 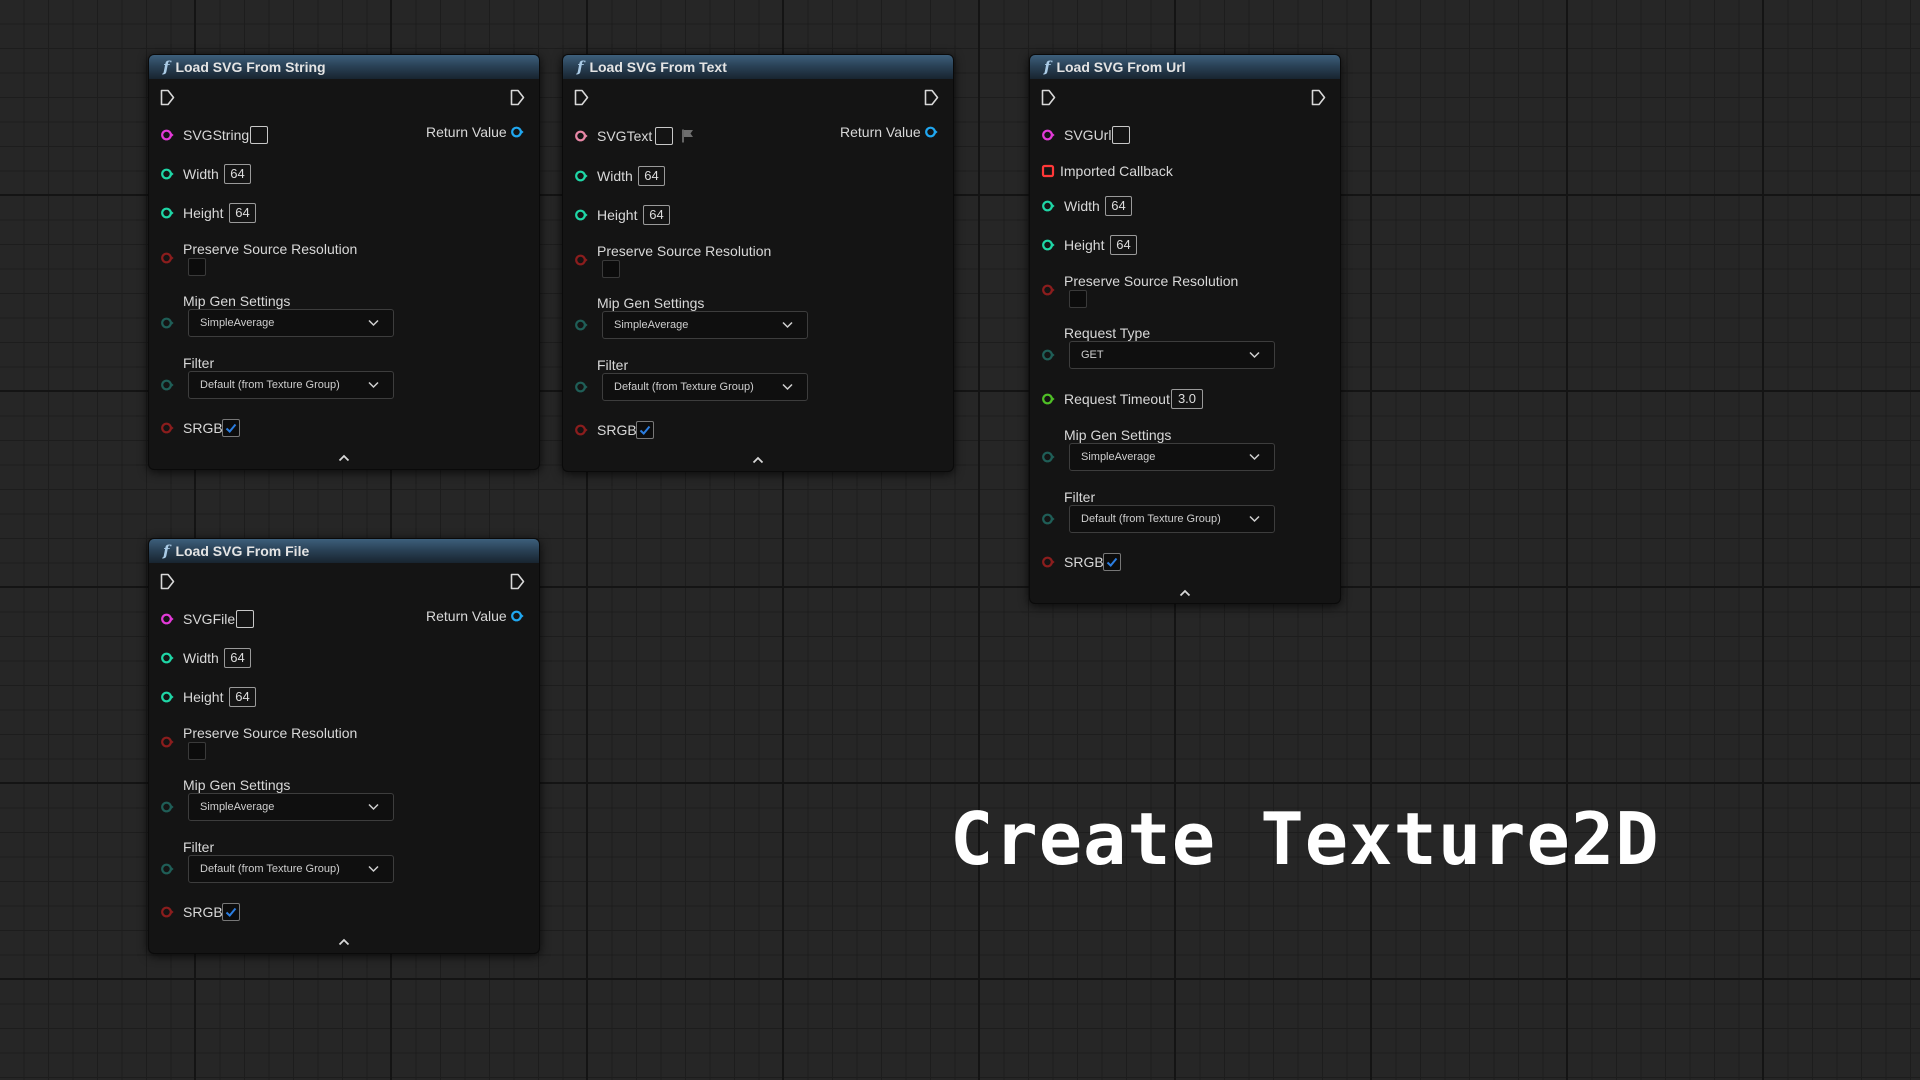 I want to click on request-type-label: Request Type, so click(x=1107, y=333).